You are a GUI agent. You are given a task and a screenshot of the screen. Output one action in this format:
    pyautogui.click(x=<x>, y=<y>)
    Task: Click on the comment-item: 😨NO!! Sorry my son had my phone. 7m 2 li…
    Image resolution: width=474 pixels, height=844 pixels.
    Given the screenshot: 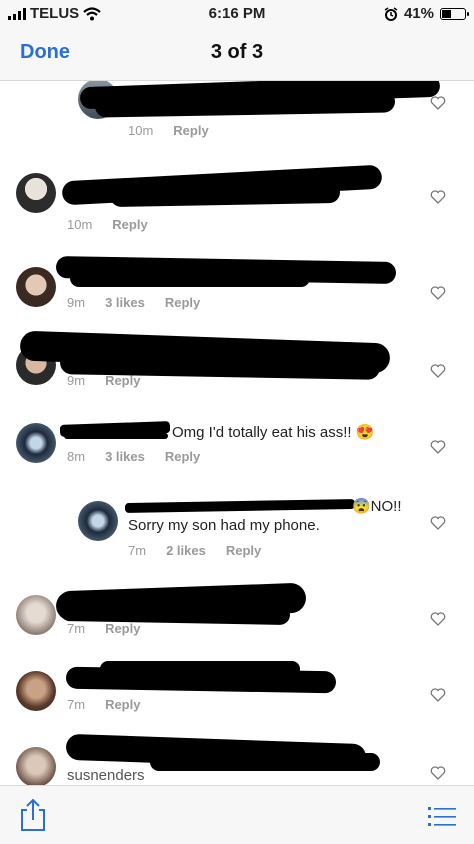 What is the action you would take?
    pyautogui.click(x=237, y=547)
    